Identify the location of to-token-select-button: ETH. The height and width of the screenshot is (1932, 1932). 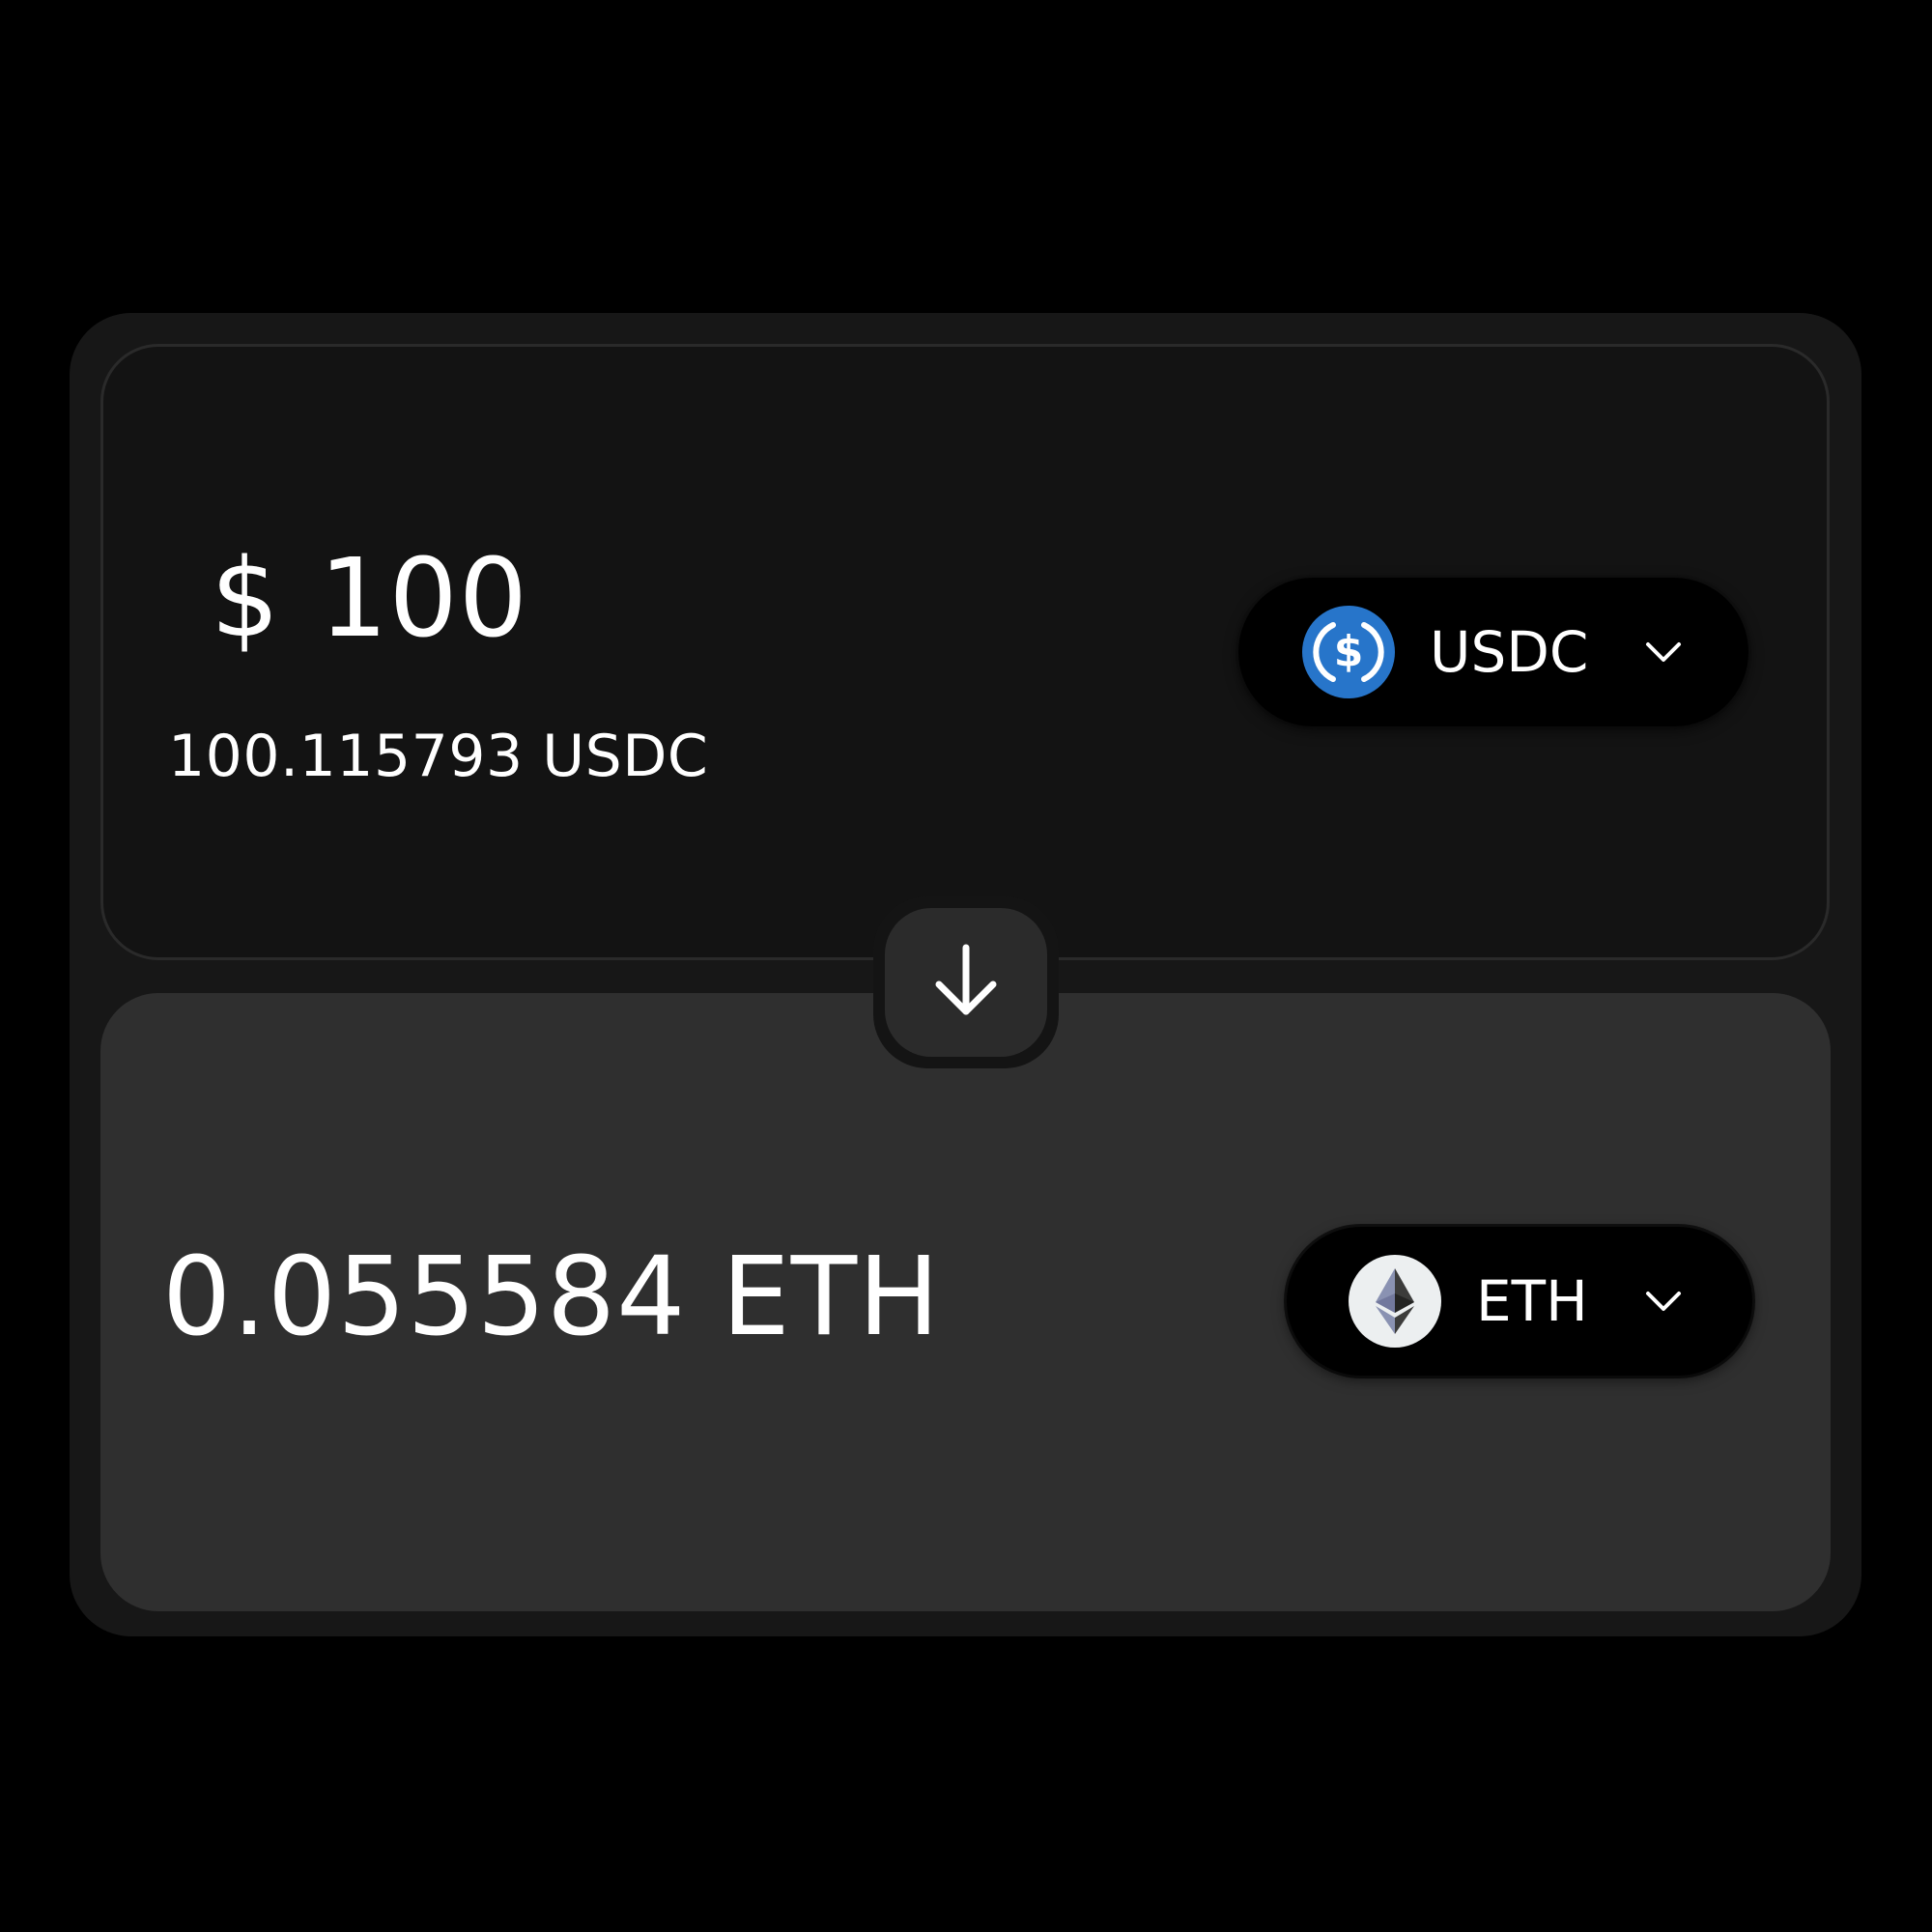
(1519, 1301).